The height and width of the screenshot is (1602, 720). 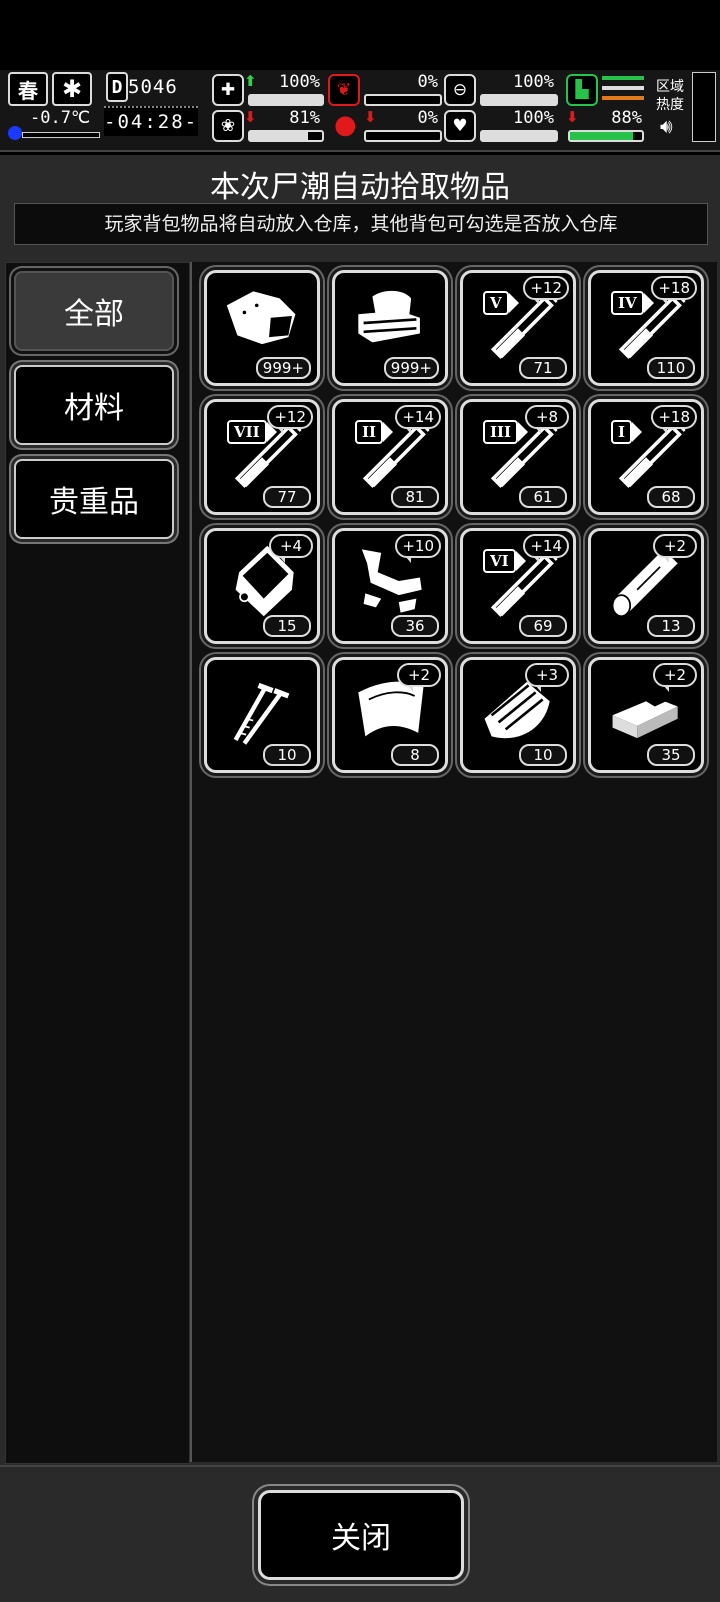 I want to click on item-slot: III +8 61, so click(x=518, y=457).